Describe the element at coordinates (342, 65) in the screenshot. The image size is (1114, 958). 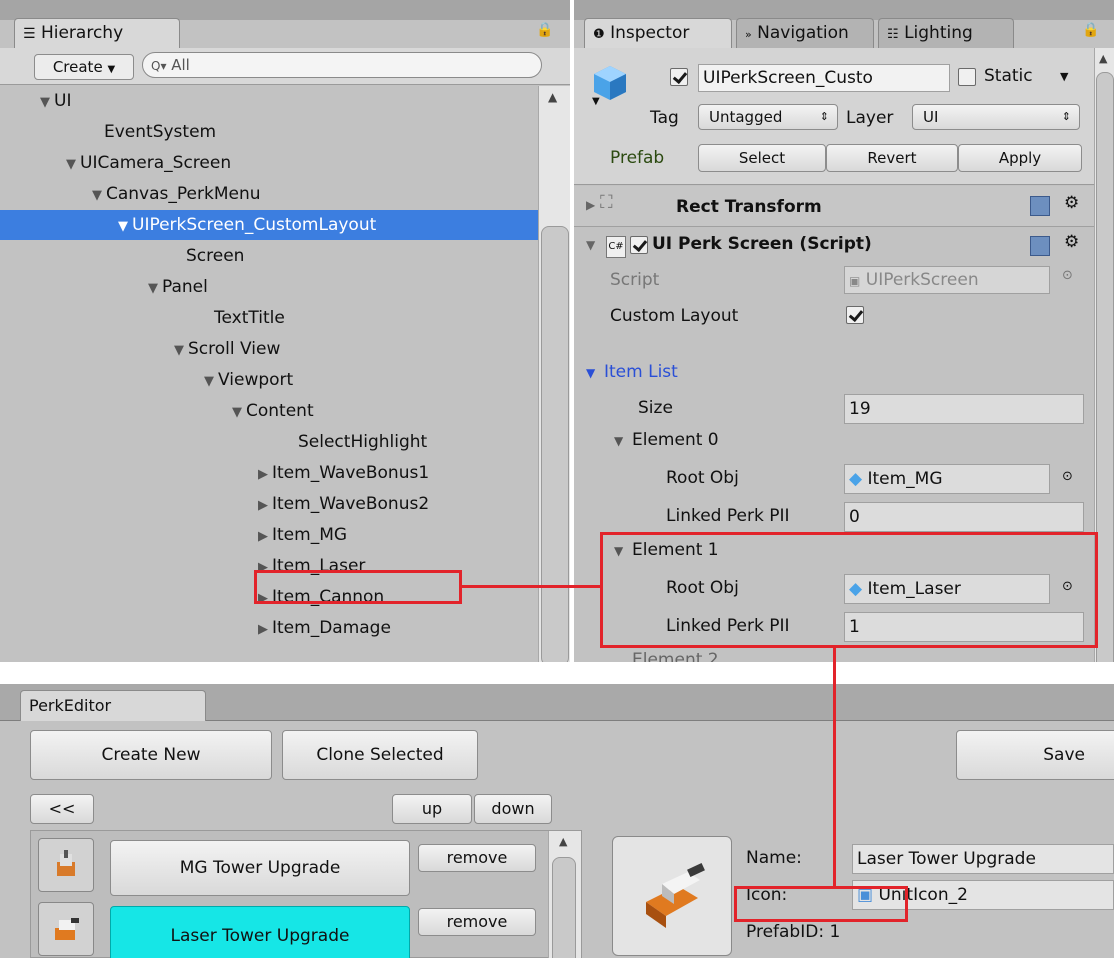
I see `search-input: Q▾ All` at that location.